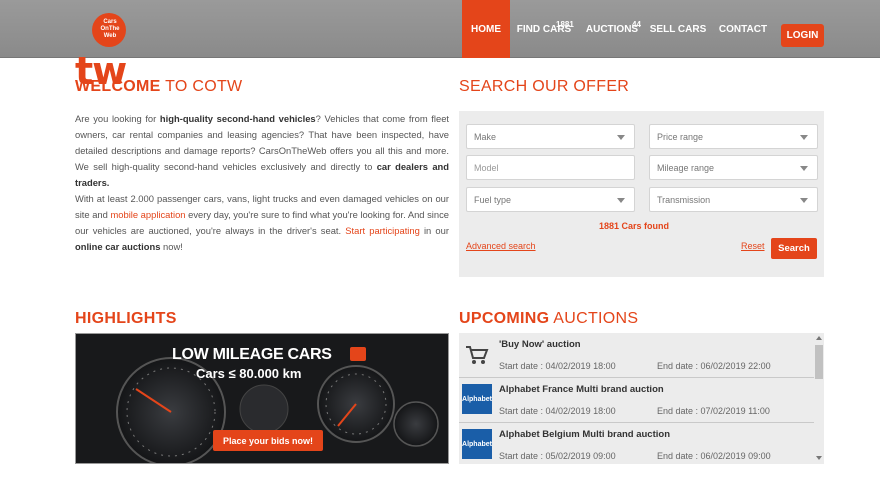 Image resolution: width=880 pixels, height=495 pixels. I want to click on auction-start-date: Start date : 05/02/2019 09:00, so click(557, 456).